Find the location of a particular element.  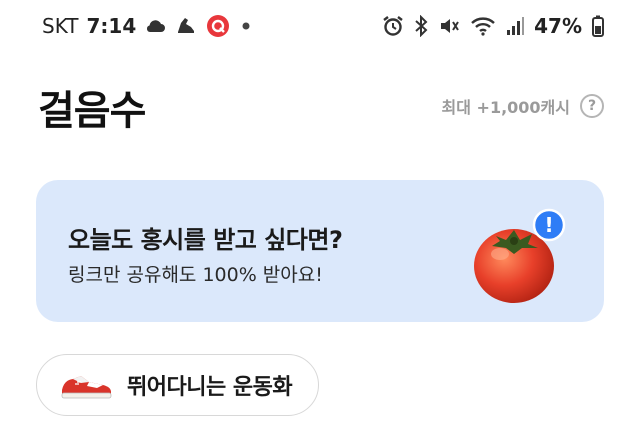

shoe-notification-icon is located at coordinates (186, 26).